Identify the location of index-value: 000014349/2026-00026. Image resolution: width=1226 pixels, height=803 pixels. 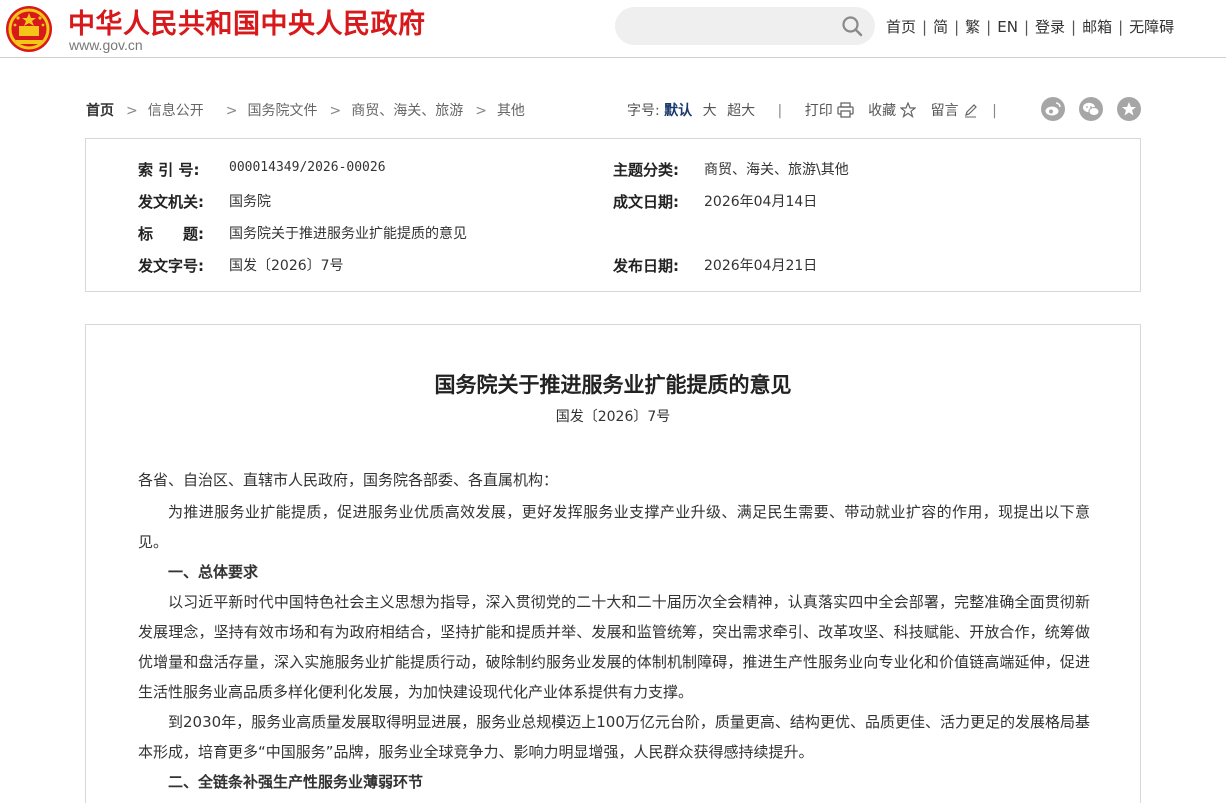
(307, 167).